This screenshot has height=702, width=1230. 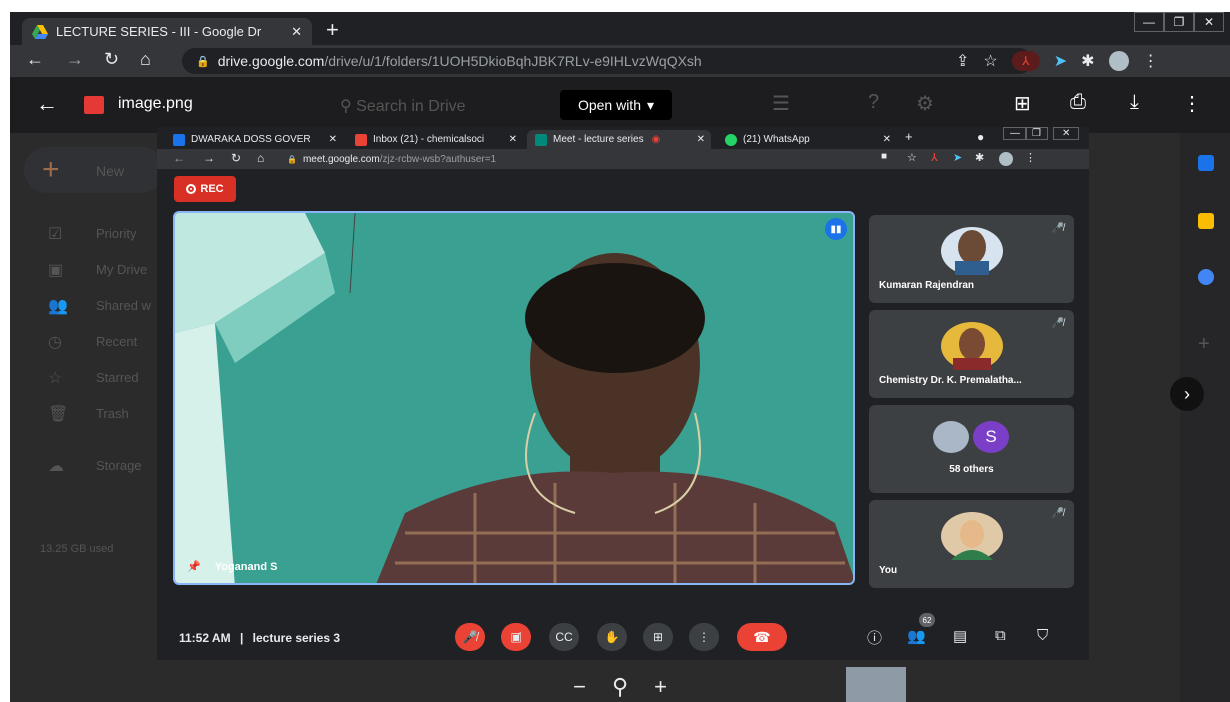 I want to click on participant-tile: 🎤̸ Kumaran Rajendran, so click(x=971, y=259).